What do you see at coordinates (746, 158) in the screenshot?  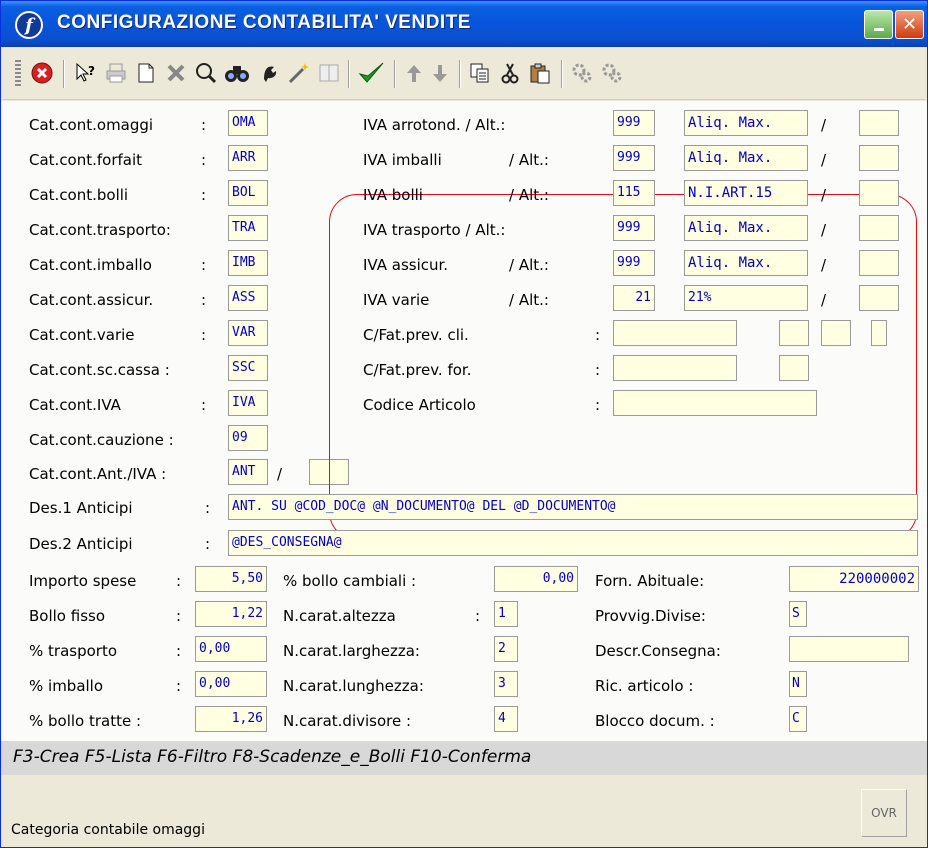 I see `iva-imballi-desc: Aliq. Max.` at bounding box center [746, 158].